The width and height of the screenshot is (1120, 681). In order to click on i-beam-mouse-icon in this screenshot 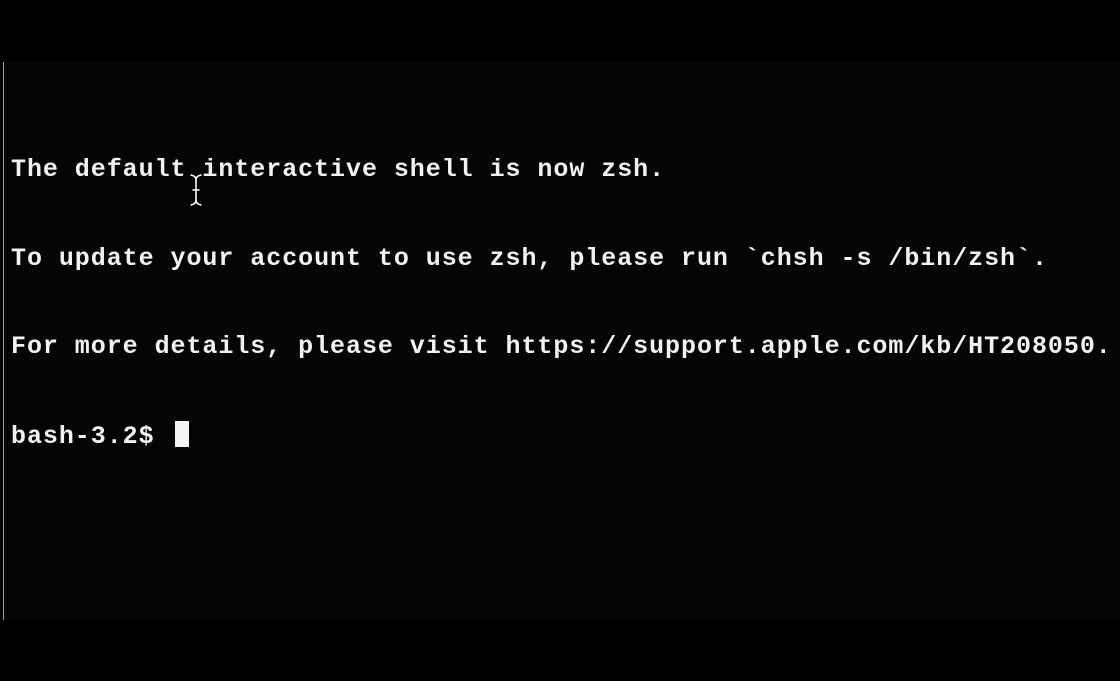, I will do `click(196, 190)`.